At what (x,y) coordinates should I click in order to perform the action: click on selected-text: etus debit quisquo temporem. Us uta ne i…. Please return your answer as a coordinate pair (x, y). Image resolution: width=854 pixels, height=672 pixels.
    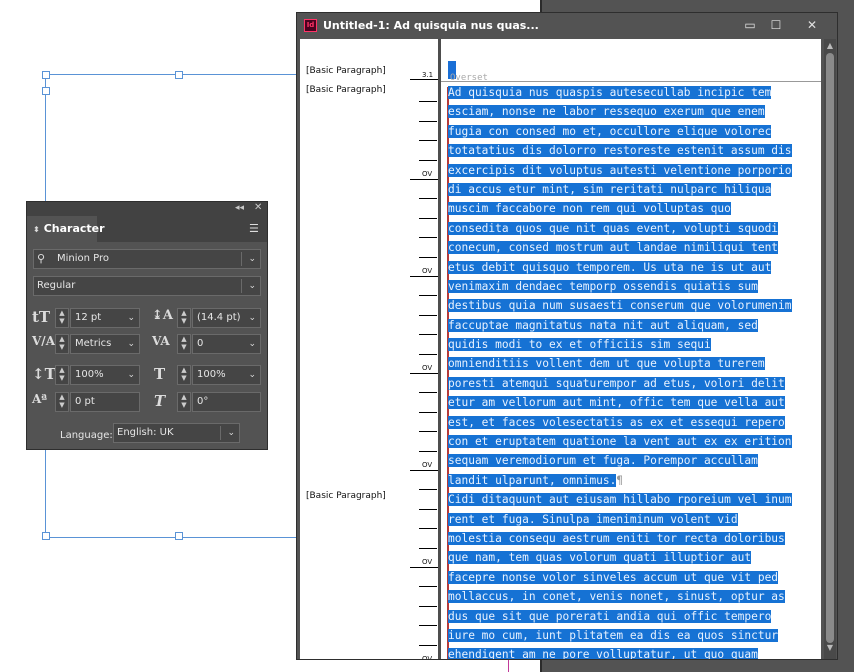
    Looking at the image, I should click on (610, 267).